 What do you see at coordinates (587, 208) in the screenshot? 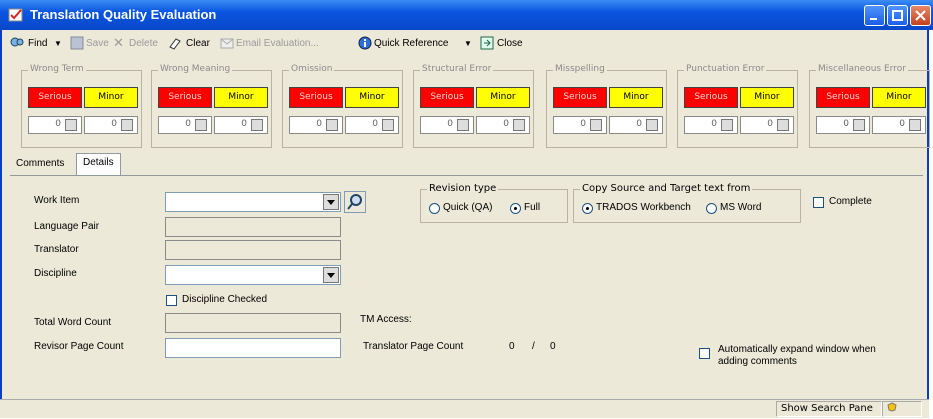
I see `copy-trados-radio` at bounding box center [587, 208].